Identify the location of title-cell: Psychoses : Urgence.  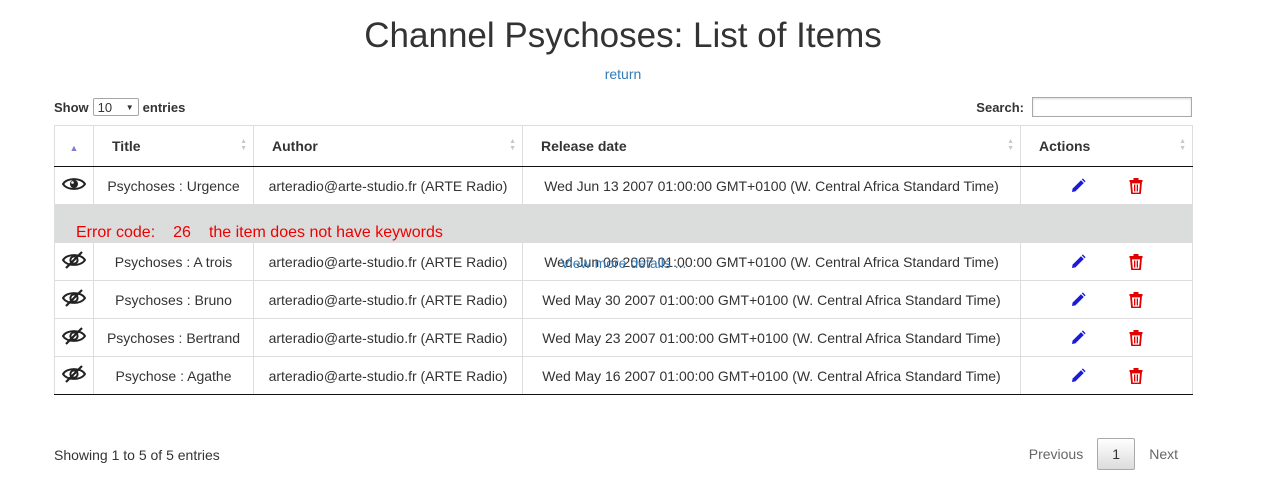
(173, 185).